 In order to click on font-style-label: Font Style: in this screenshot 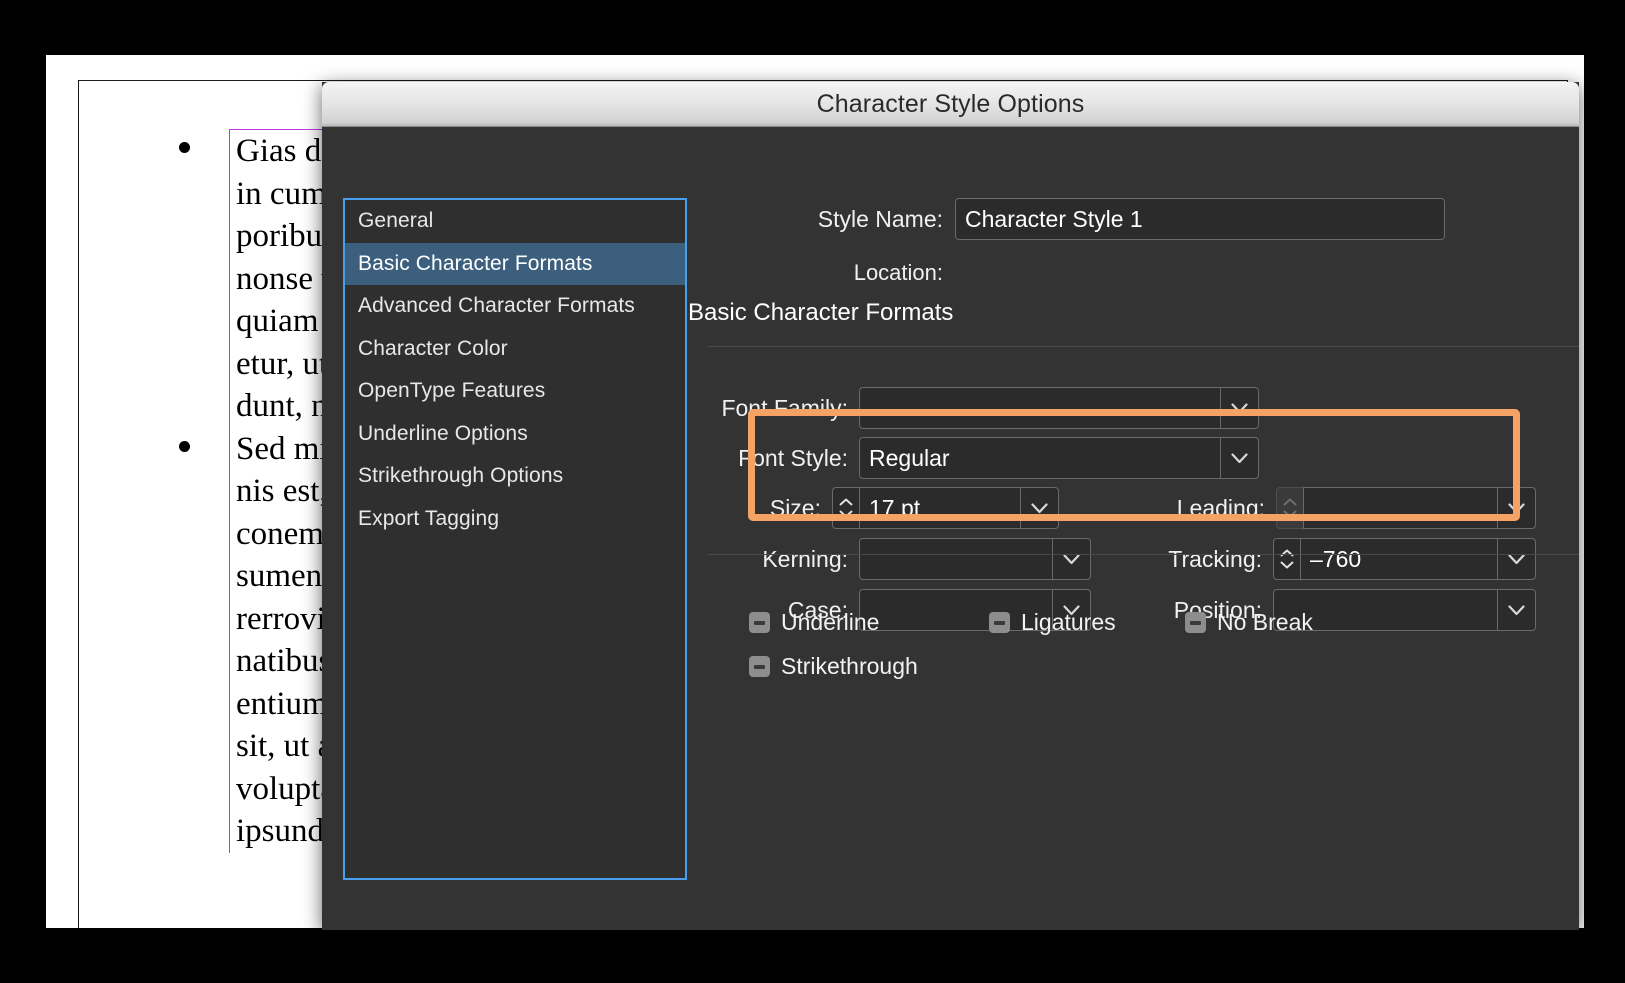, I will do `click(793, 457)`.